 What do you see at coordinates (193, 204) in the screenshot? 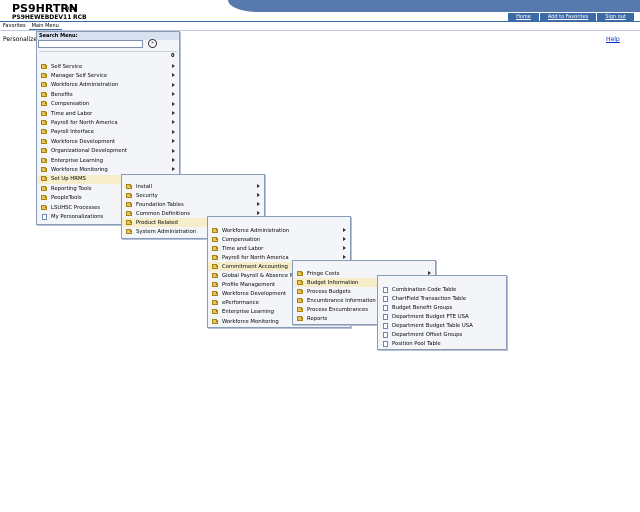
I see `menu-item-foundation-tables: Foundation Tables` at bounding box center [193, 204].